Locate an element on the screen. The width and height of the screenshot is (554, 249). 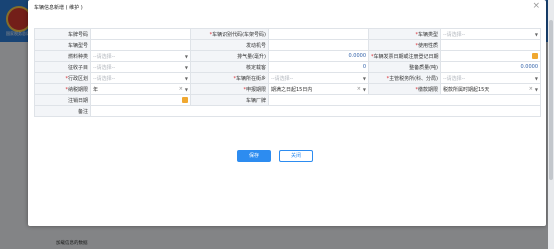
seating-capacity-value: 0 is located at coordinates (364, 67).